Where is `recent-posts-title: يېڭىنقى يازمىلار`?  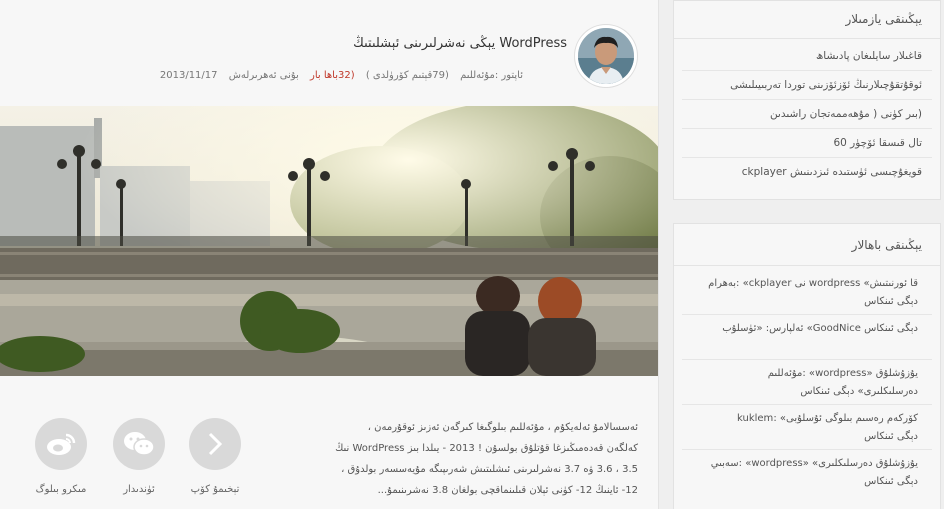
recent-posts-title: يېڭىنقى يازمىلار is located at coordinates (807, 20).